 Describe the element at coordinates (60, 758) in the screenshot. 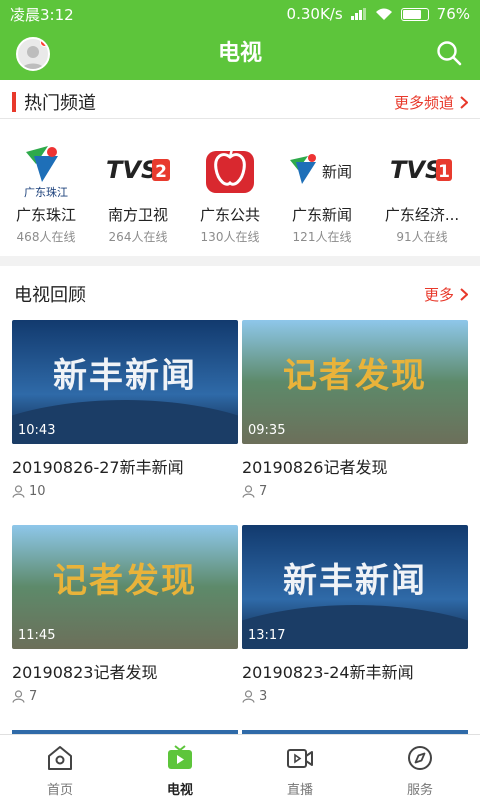

I see `home-icon` at that location.